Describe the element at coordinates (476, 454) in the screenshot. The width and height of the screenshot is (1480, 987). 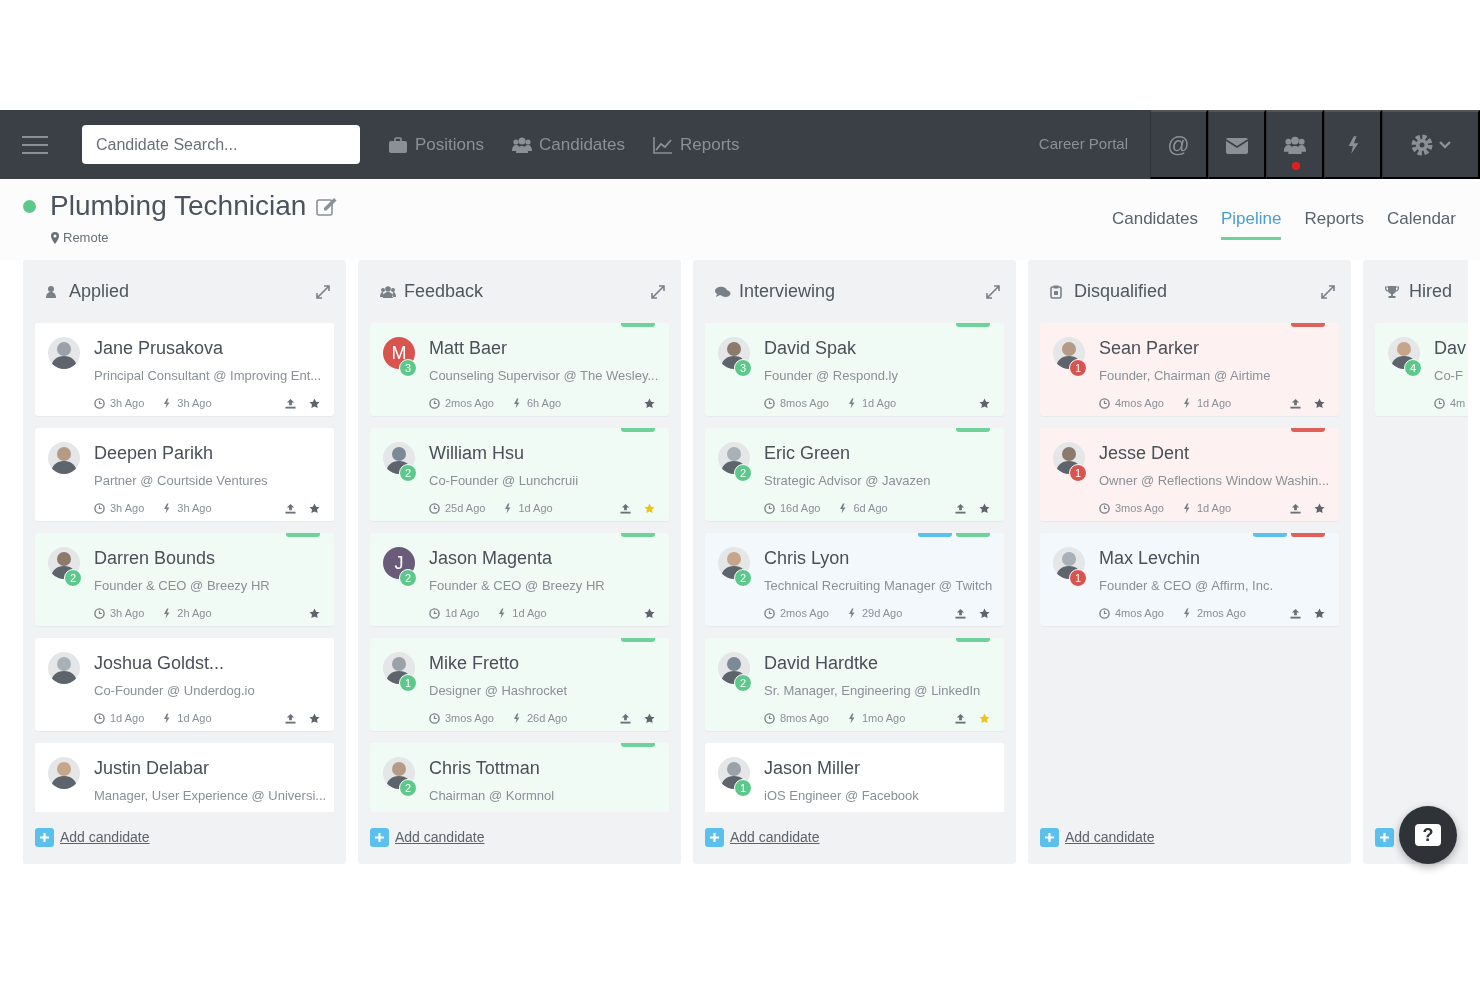
I see `candidate-name: William Hsu` at that location.